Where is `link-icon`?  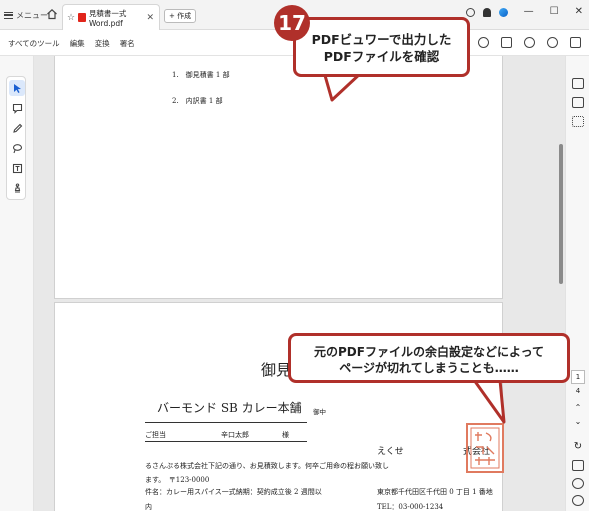
link-icon is located at coordinates (552, 42).